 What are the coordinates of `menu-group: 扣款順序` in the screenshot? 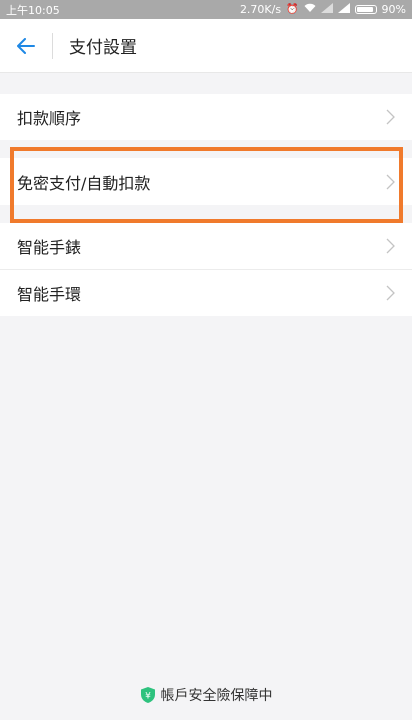 It's located at (206, 117).